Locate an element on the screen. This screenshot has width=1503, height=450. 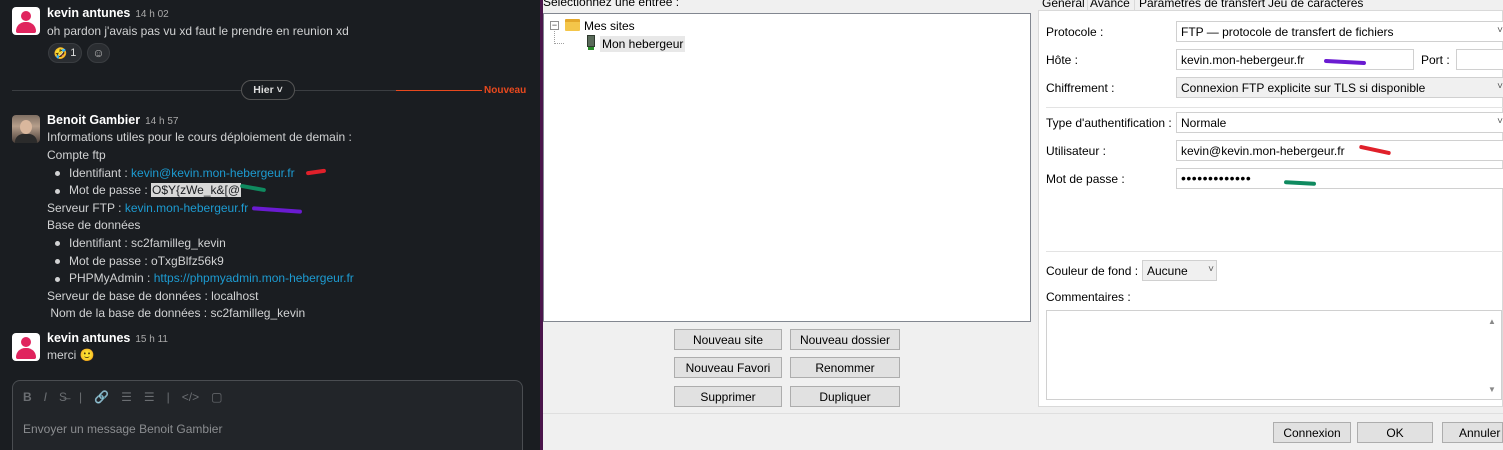
message-time: 14 h 57 is located at coordinates (161, 121).